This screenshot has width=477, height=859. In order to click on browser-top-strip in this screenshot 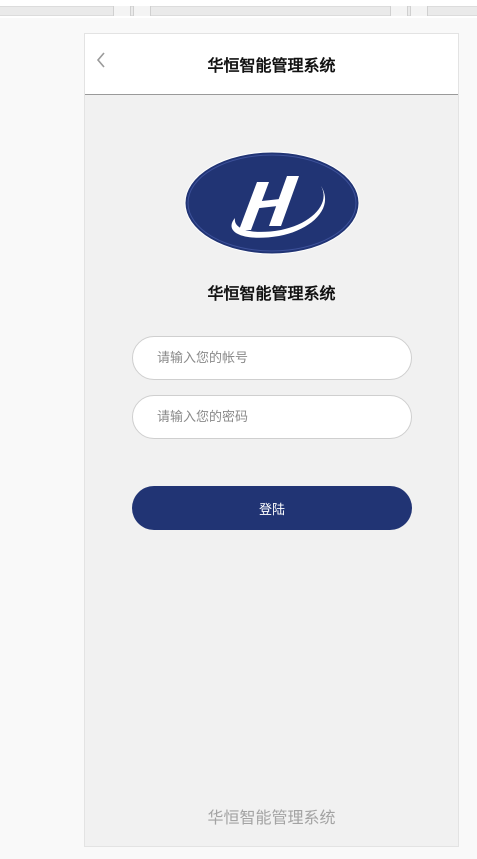, I will do `click(238, 9)`.